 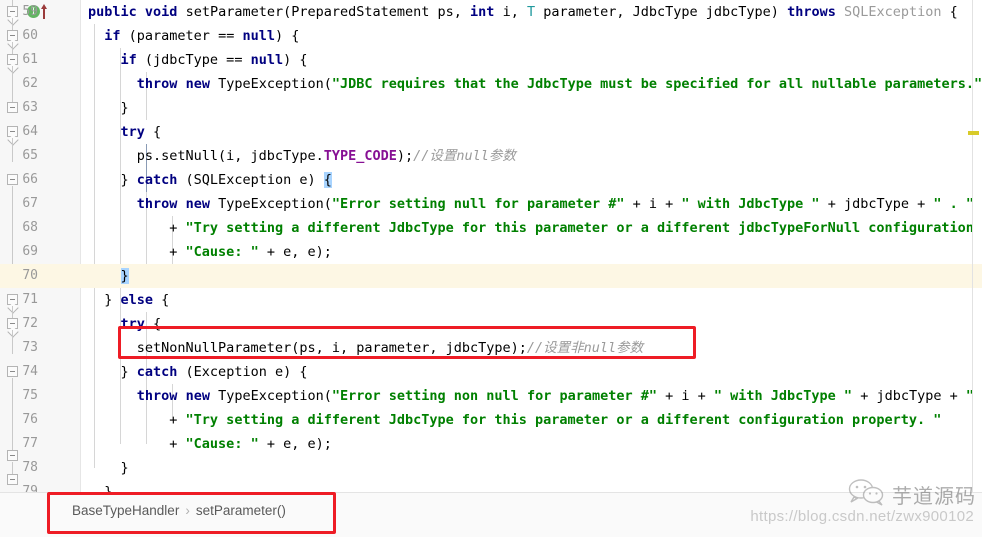 What do you see at coordinates (653, 204) in the screenshot?
I see `code-token: + i +` at bounding box center [653, 204].